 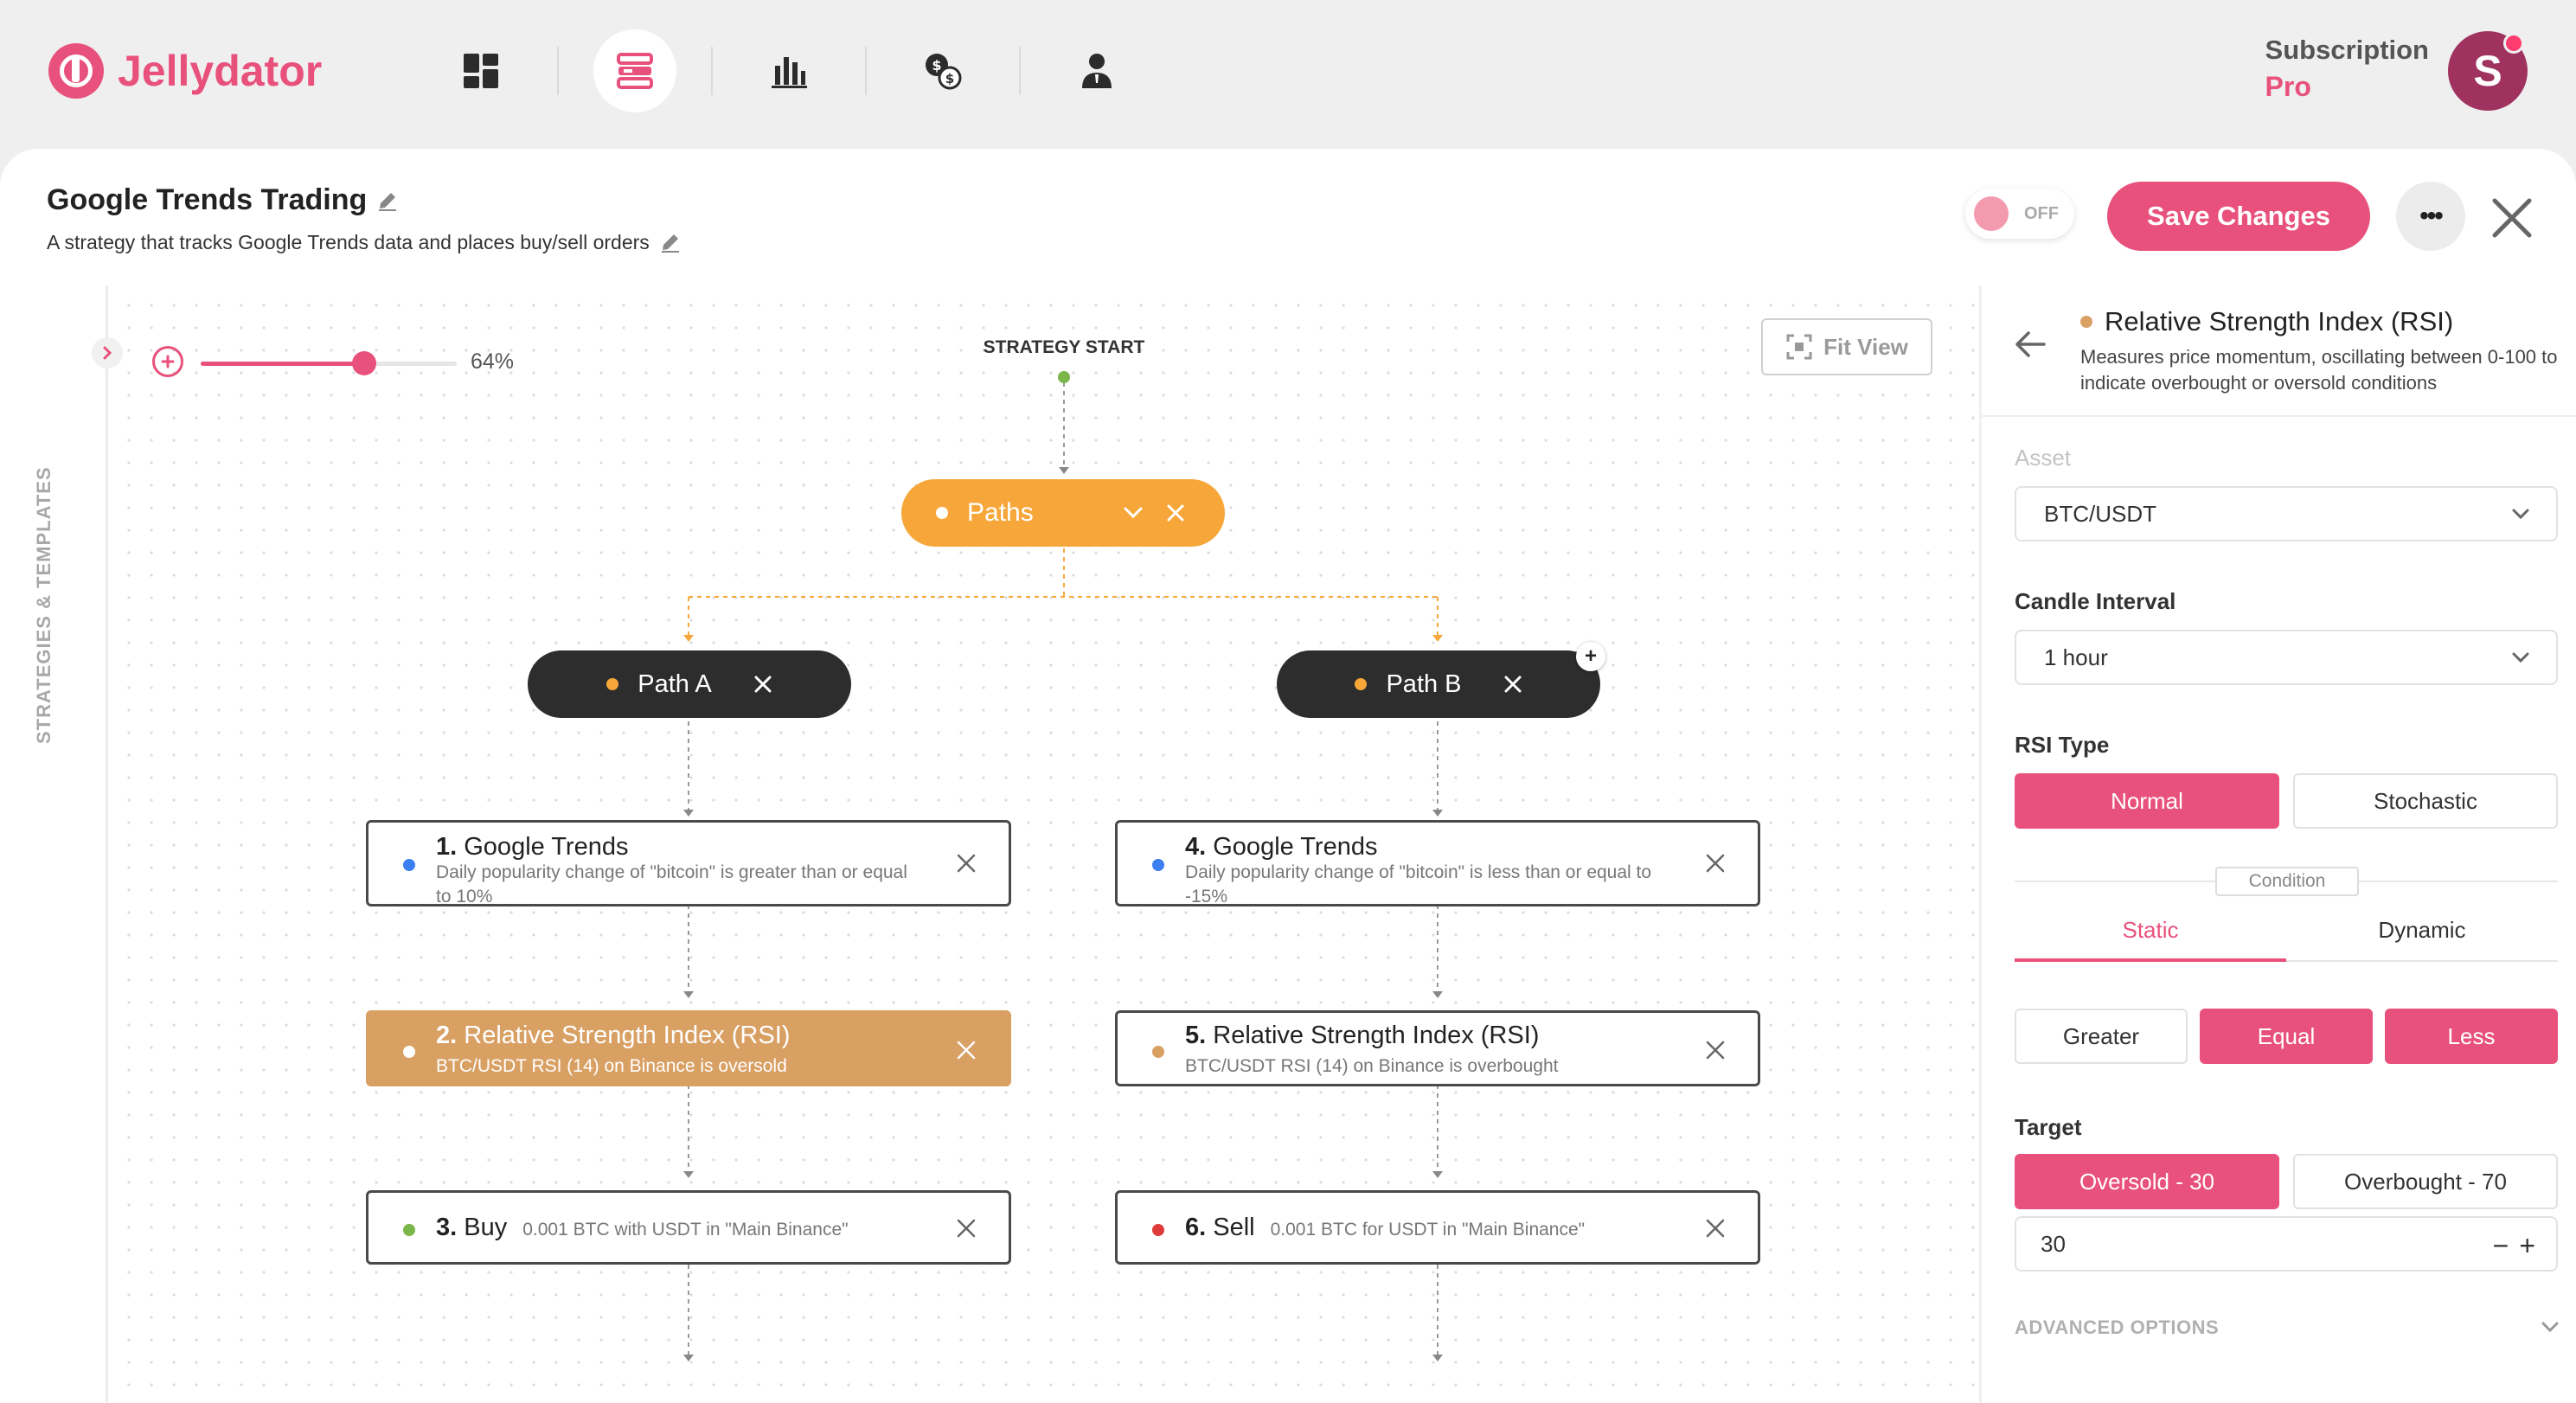 I want to click on step-number: 1., so click(x=447, y=847).